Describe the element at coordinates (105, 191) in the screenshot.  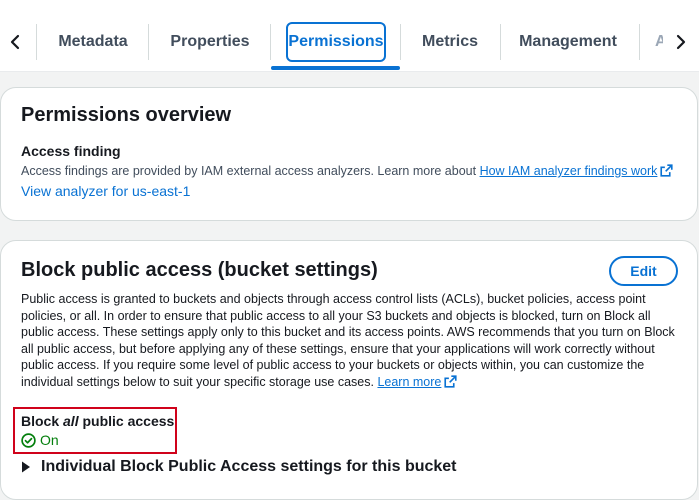
I see `view-analyzer-link: View analyzer for us-east-1` at that location.